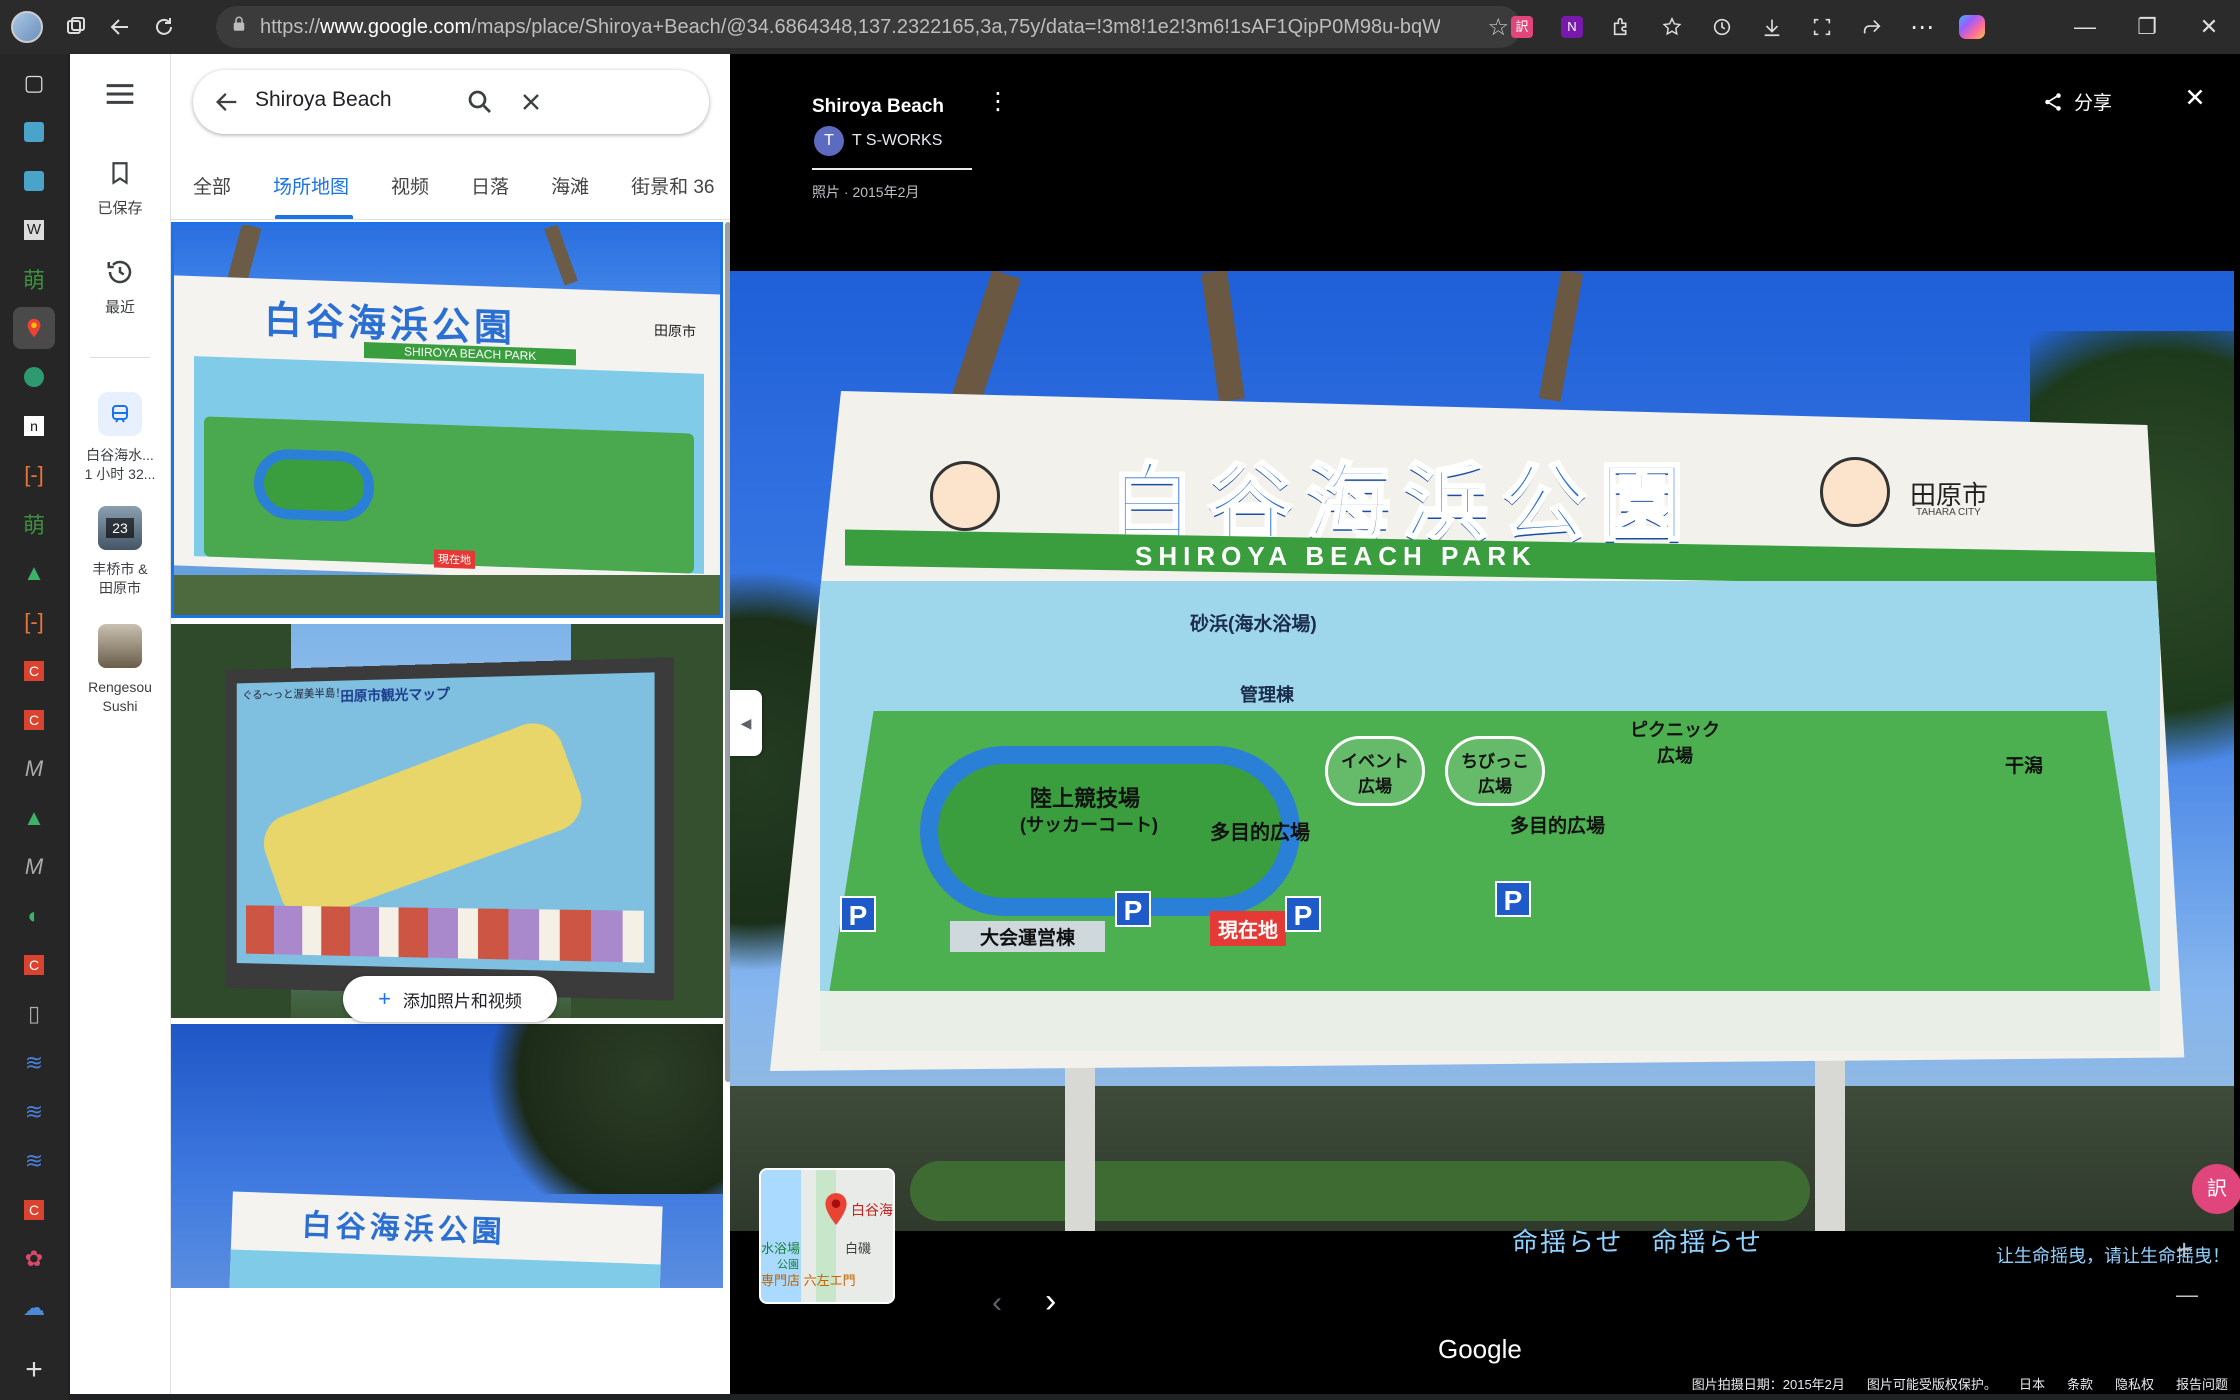  I want to click on screenshot-icon, so click(1822, 27).